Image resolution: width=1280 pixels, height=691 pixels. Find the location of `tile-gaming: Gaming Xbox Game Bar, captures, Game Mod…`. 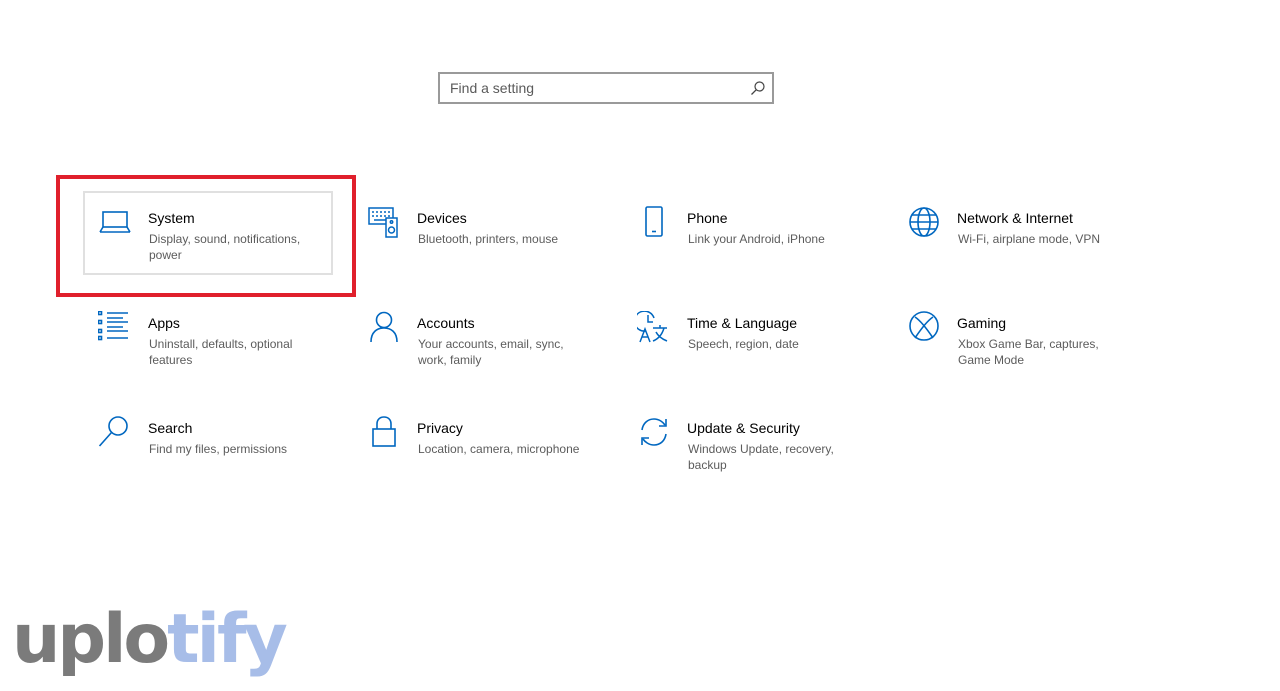

tile-gaming: Gaming Xbox Game Bar, captures, Game Mod… is located at coordinates (1020, 354).